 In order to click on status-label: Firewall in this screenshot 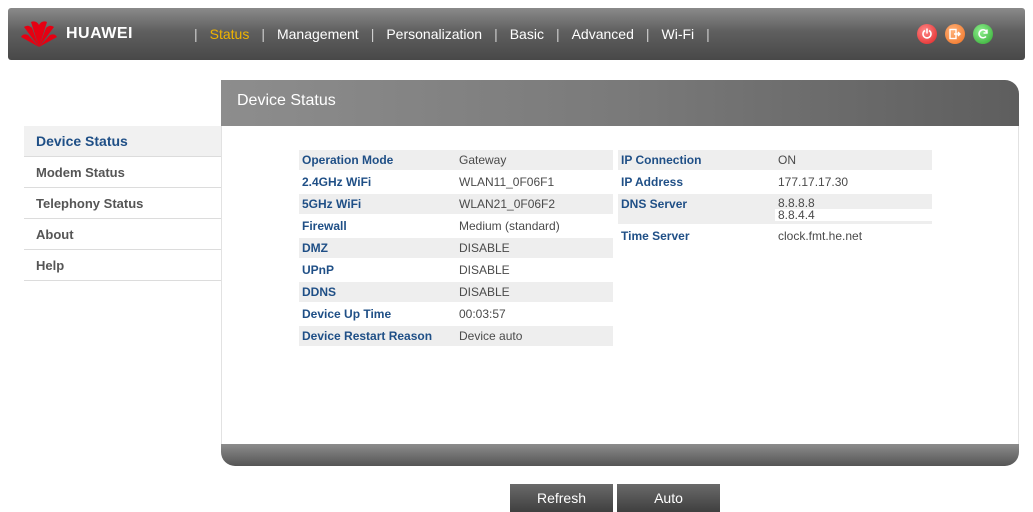, I will do `click(324, 226)`.